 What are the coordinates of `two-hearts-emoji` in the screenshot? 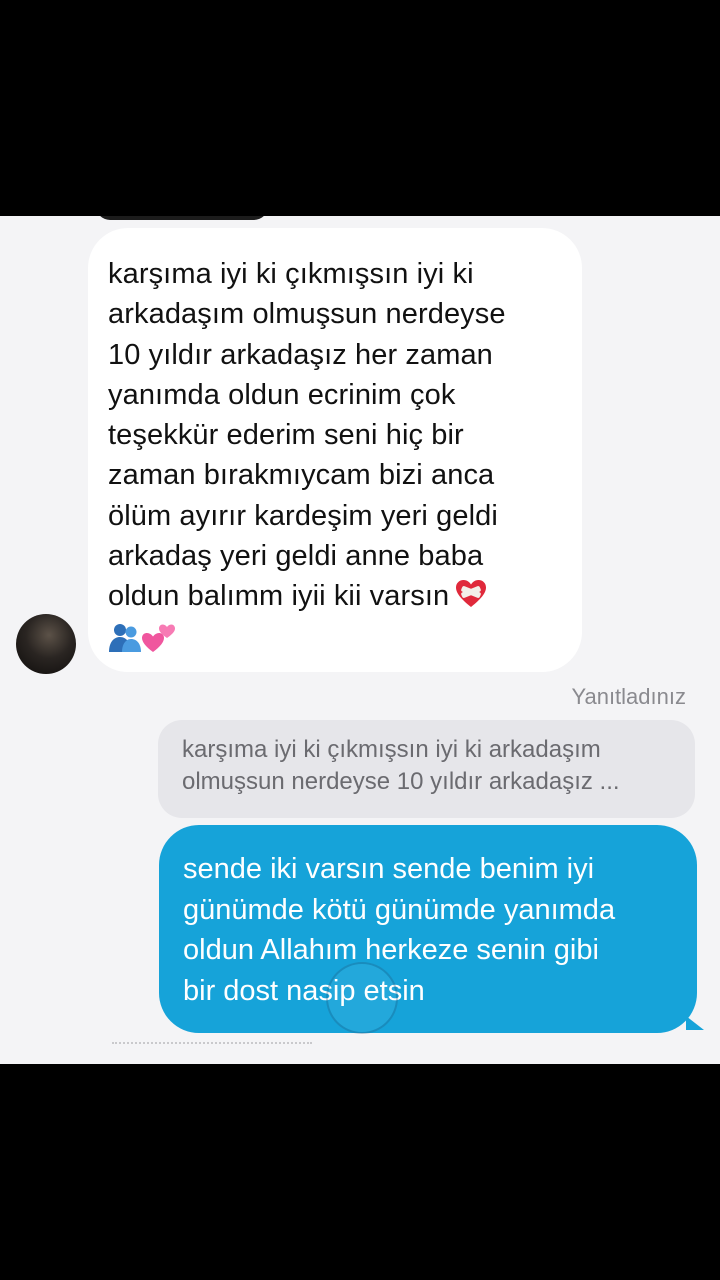 It's located at (159, 640).